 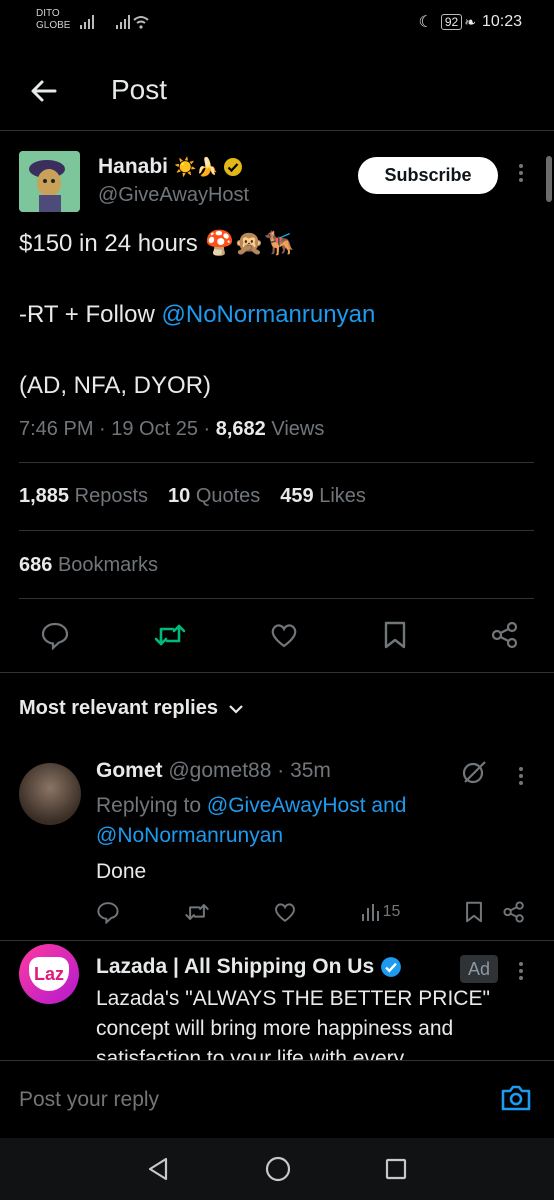 I want to click on home-circle-icon, so click(x=278, y=1169).